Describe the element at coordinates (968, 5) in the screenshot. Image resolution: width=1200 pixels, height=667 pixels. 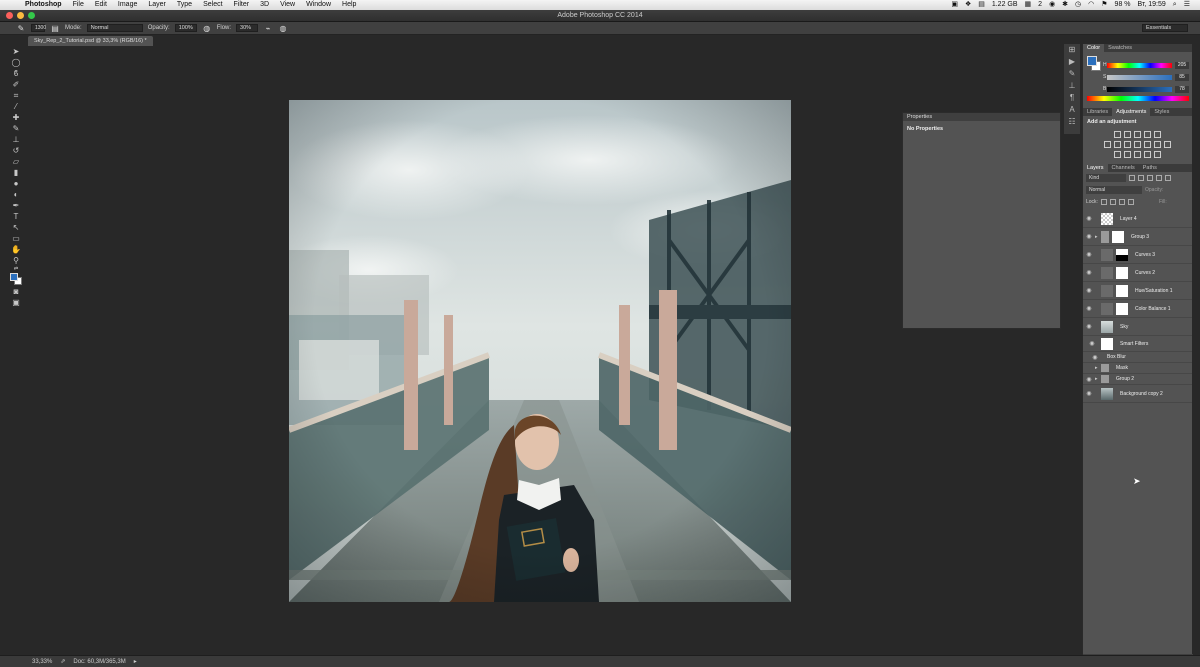
I see `dropbox-icon: ❖` at that location.